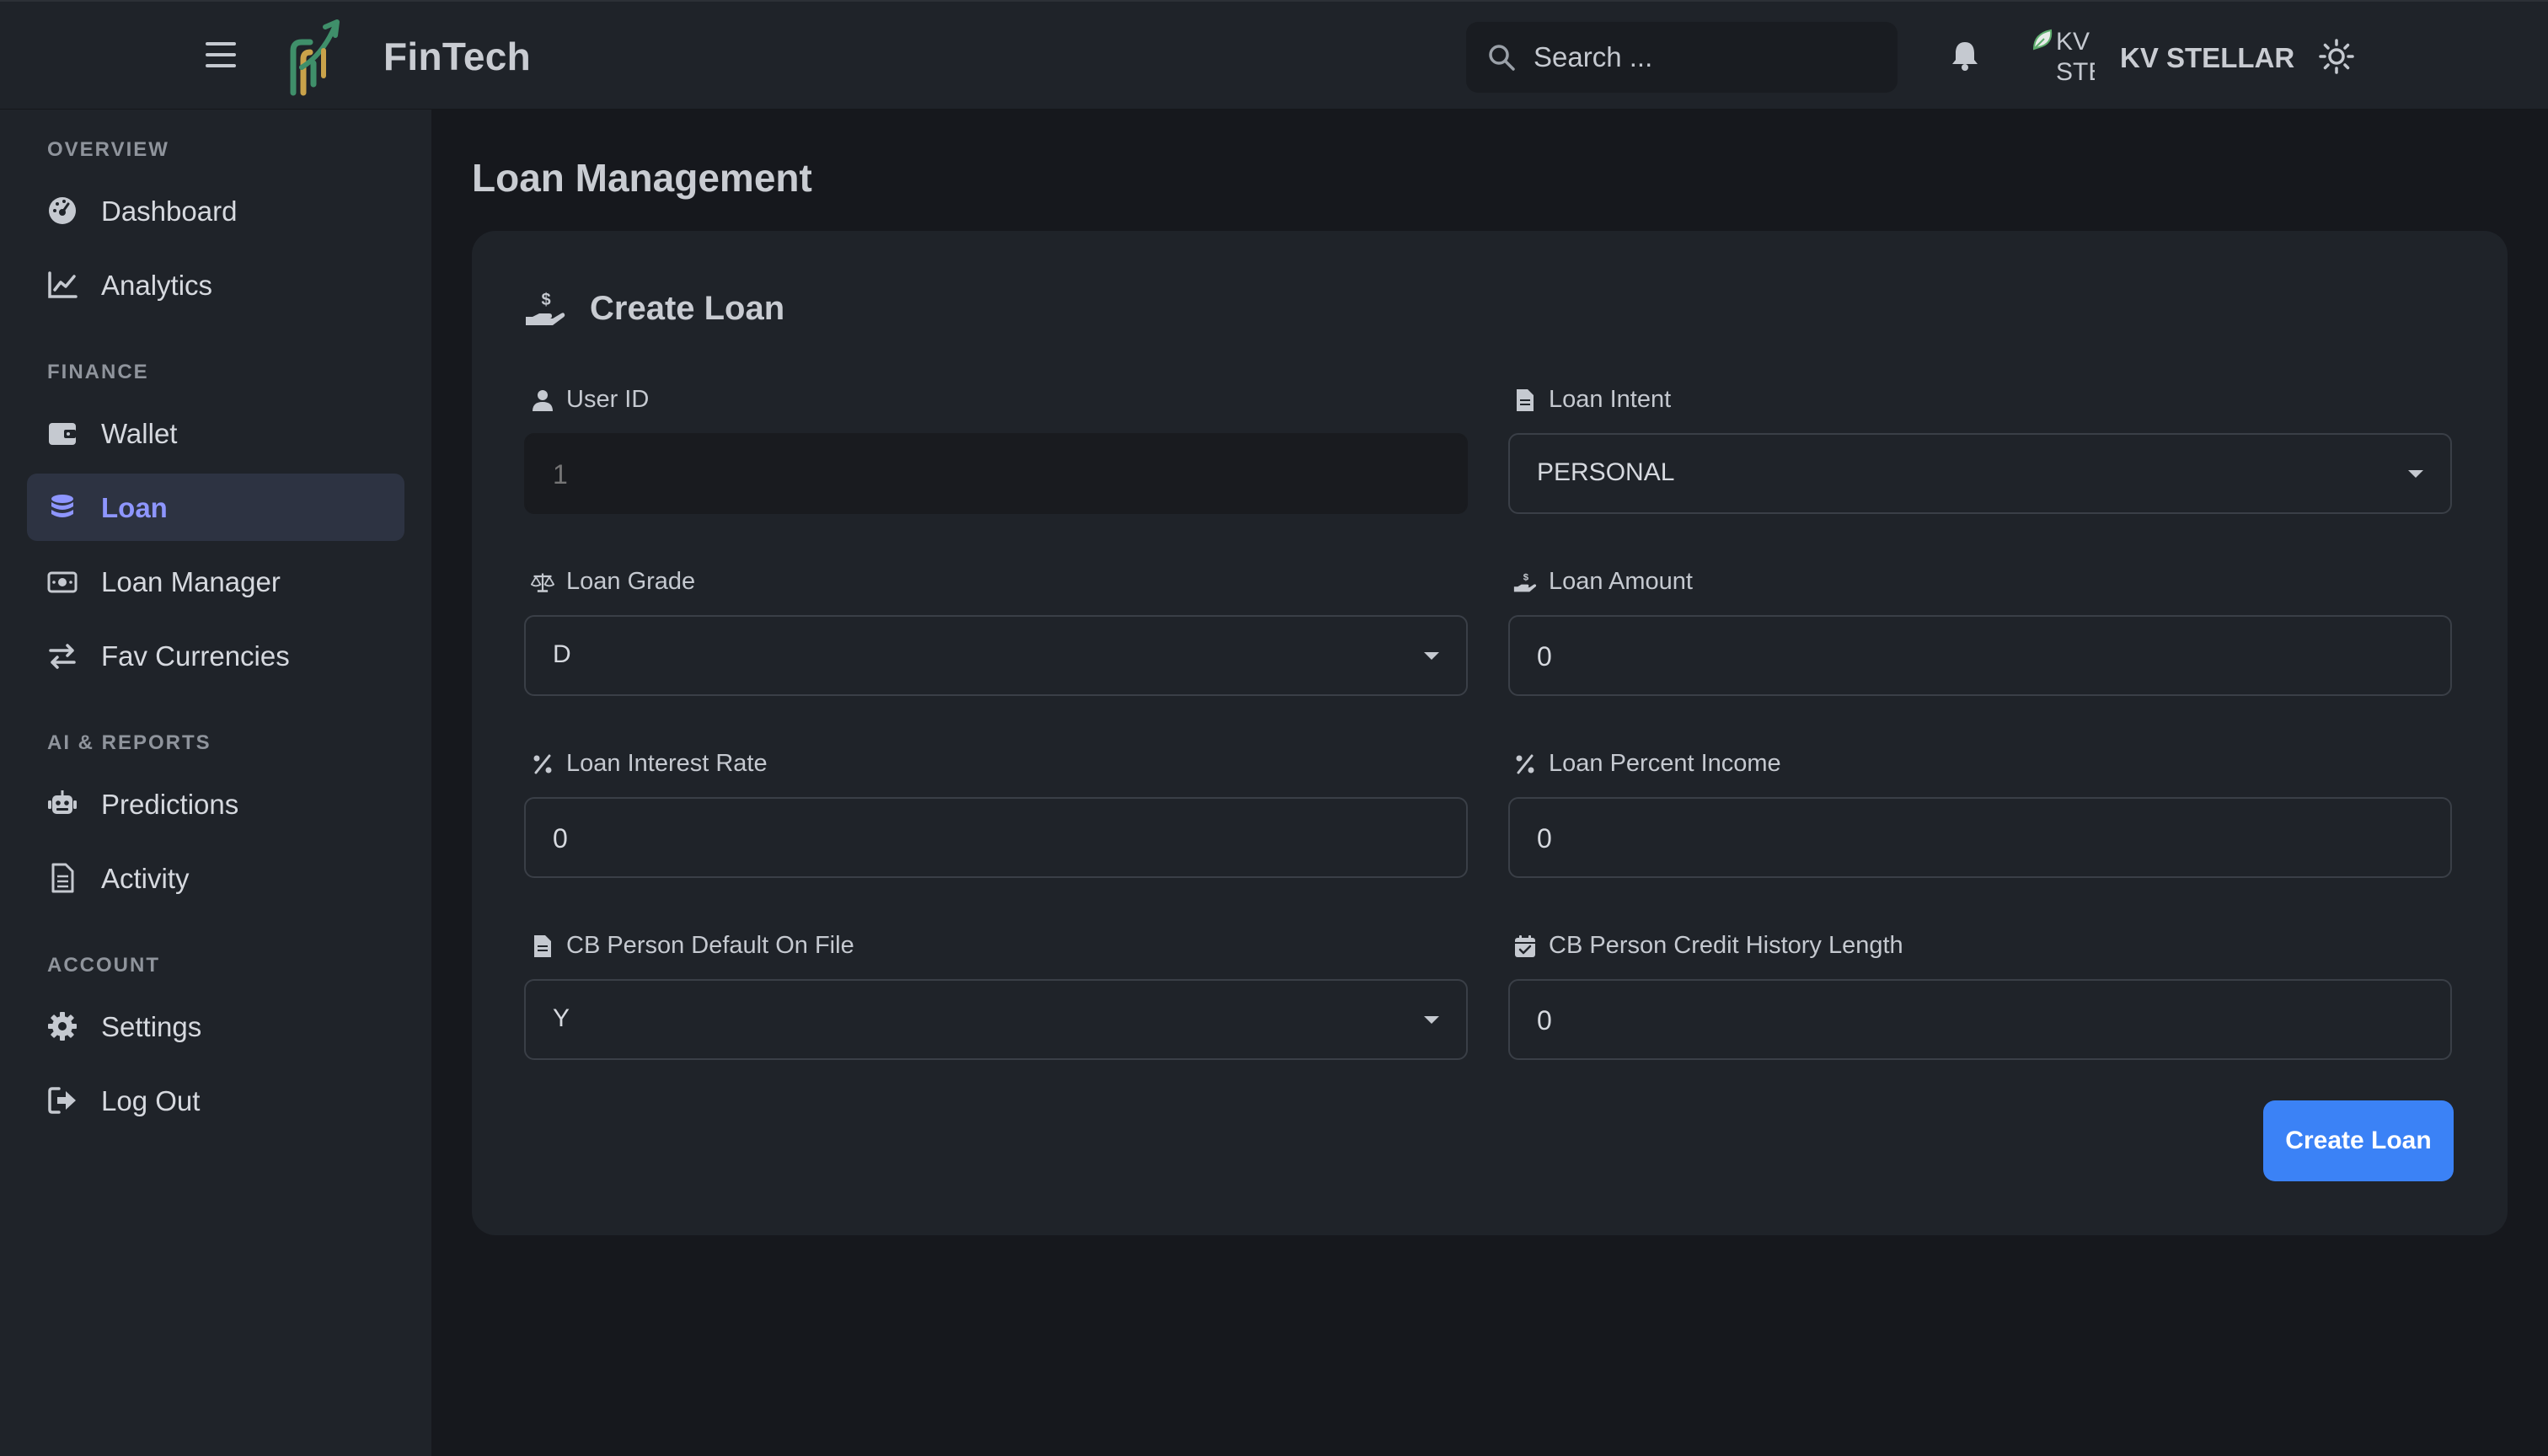 Image resolution: width=2548 pixels, height=1456 pixels. I want to click on coins-icon, so click(62, 506).